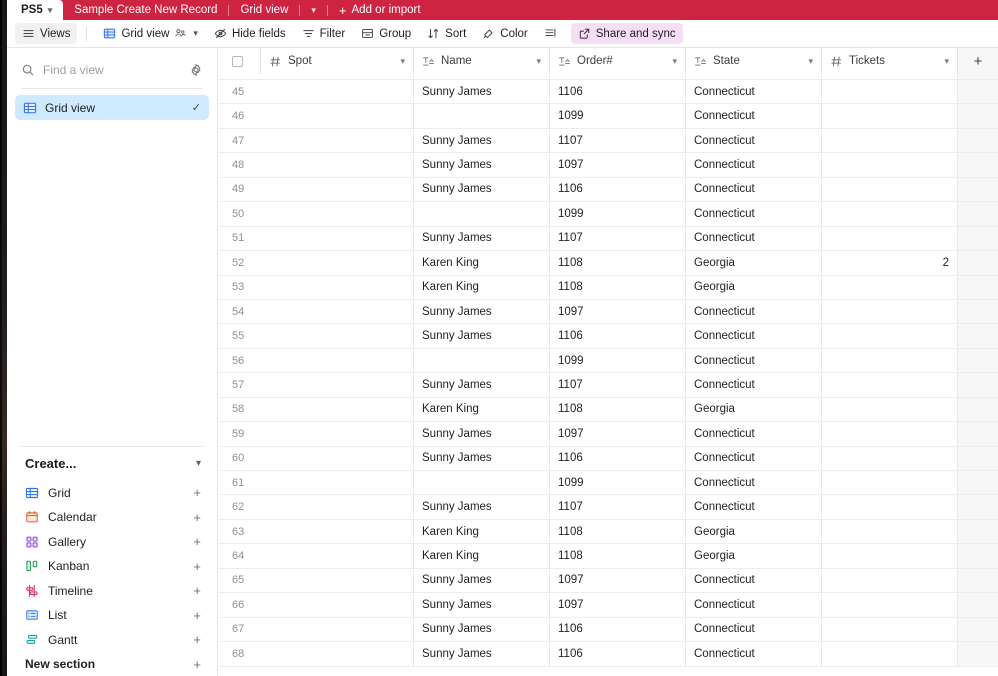 The image size is (998, 676). Describe the element at coordinates (890, 61) in the screenshot. I see `column-header-tickets: Tickets ▾` at that location.